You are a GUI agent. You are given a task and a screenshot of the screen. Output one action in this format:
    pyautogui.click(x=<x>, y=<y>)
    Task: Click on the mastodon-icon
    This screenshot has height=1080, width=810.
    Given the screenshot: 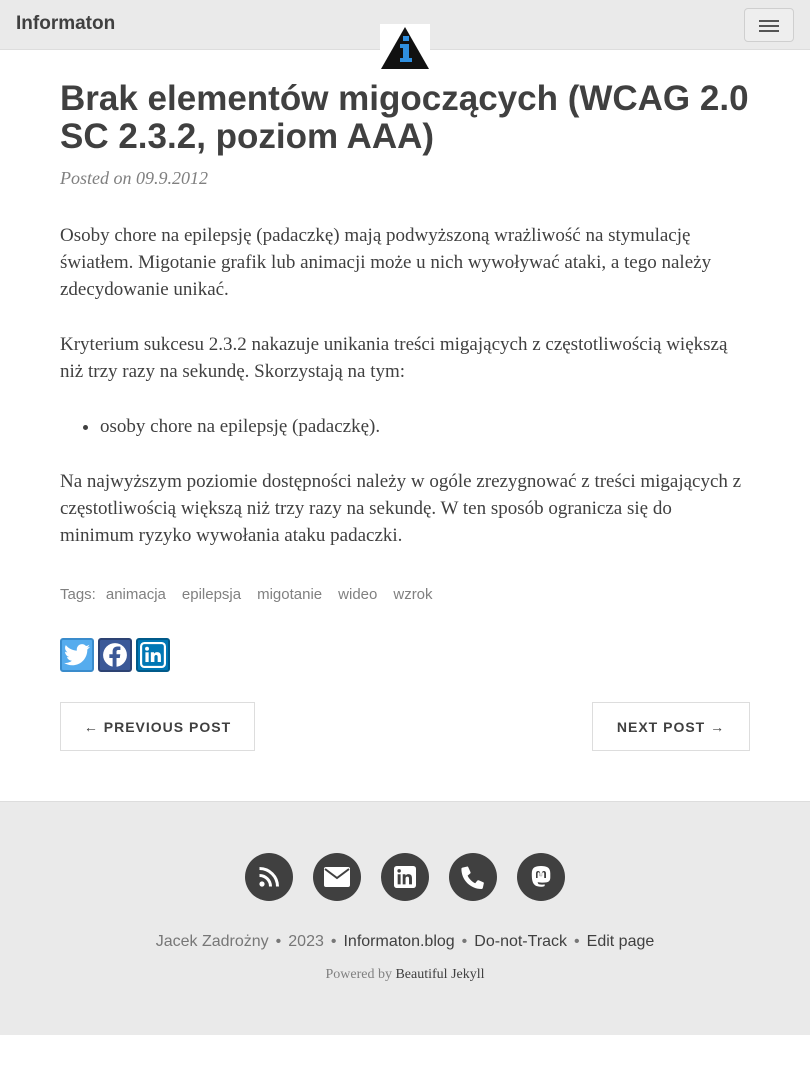 What is the action you would take?
    pyautogui.click(x=541, y=876)
    